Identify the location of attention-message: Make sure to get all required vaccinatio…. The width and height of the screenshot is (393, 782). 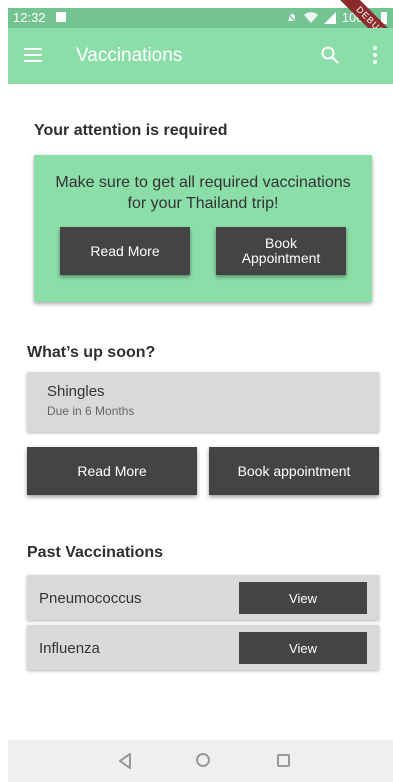
(203, 193).